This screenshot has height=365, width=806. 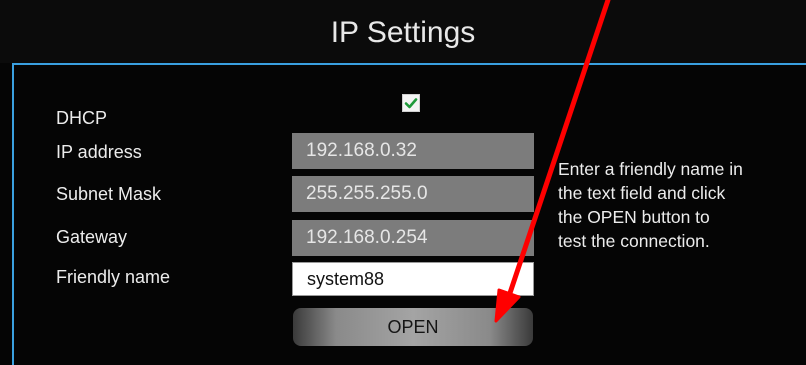 What do you see at coordinates (413, 327) in the screenshot?
I see `open-button: OPEN` at bounding box center [413, 327].